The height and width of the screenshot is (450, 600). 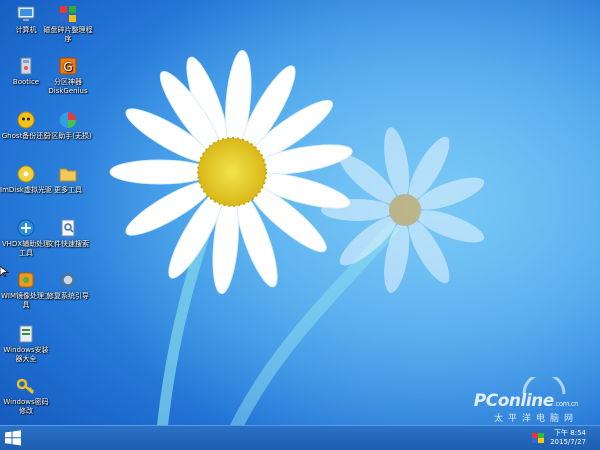 What do you see at coordinates (26, 334) in the screenshot?
I see `windows-installer-icon` at bounding box center [26, 334].